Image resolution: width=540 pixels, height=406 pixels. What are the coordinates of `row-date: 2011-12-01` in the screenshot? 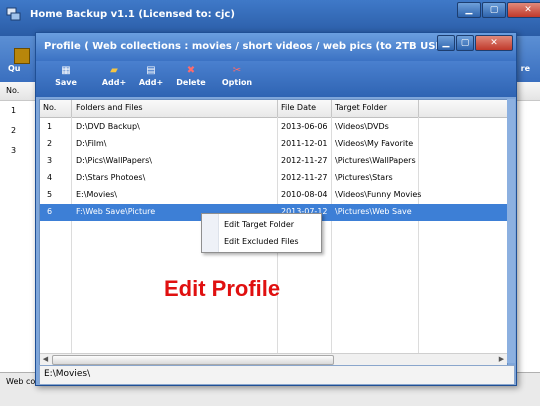 It's located at (304, 143).